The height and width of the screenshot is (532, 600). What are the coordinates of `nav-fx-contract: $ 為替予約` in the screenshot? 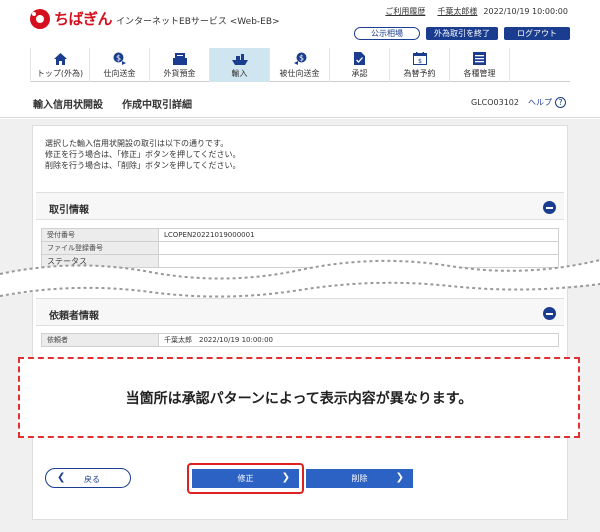 It's located at (420, 65).